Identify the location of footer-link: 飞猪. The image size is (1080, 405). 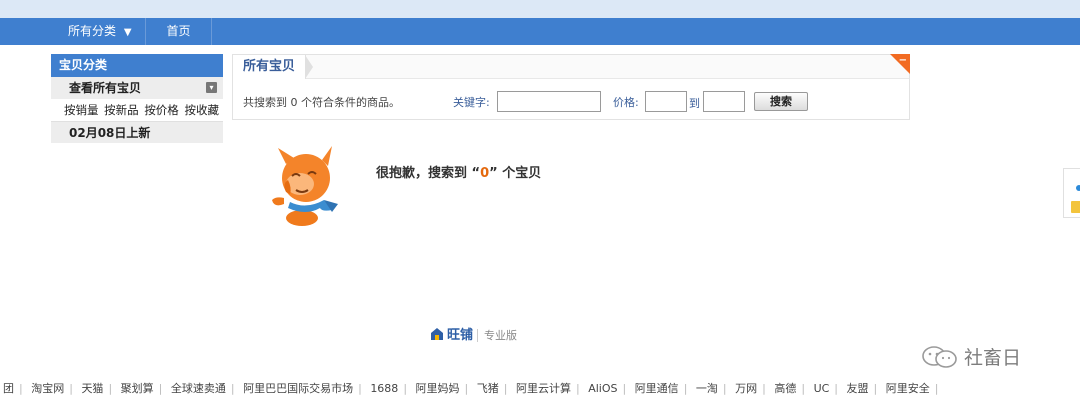
(488, 389).